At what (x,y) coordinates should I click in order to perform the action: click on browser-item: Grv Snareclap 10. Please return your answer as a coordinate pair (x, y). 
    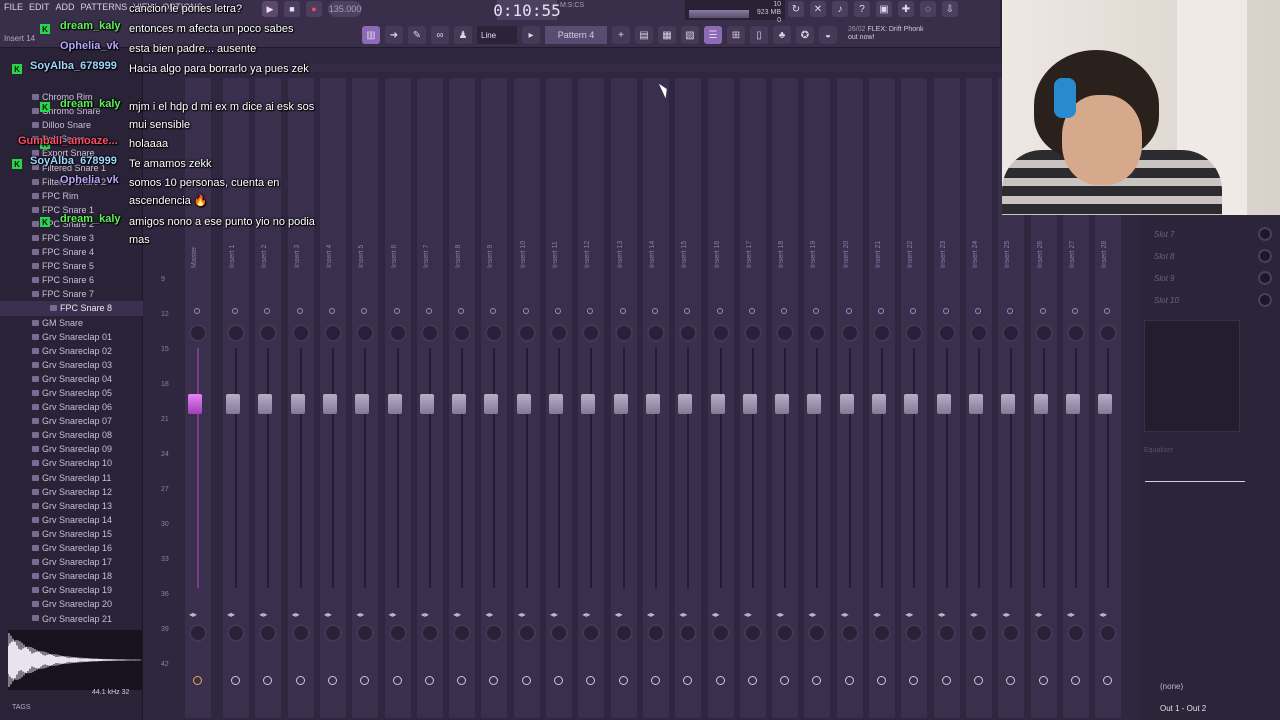
    Looking at the image, I should click on (71, 463).